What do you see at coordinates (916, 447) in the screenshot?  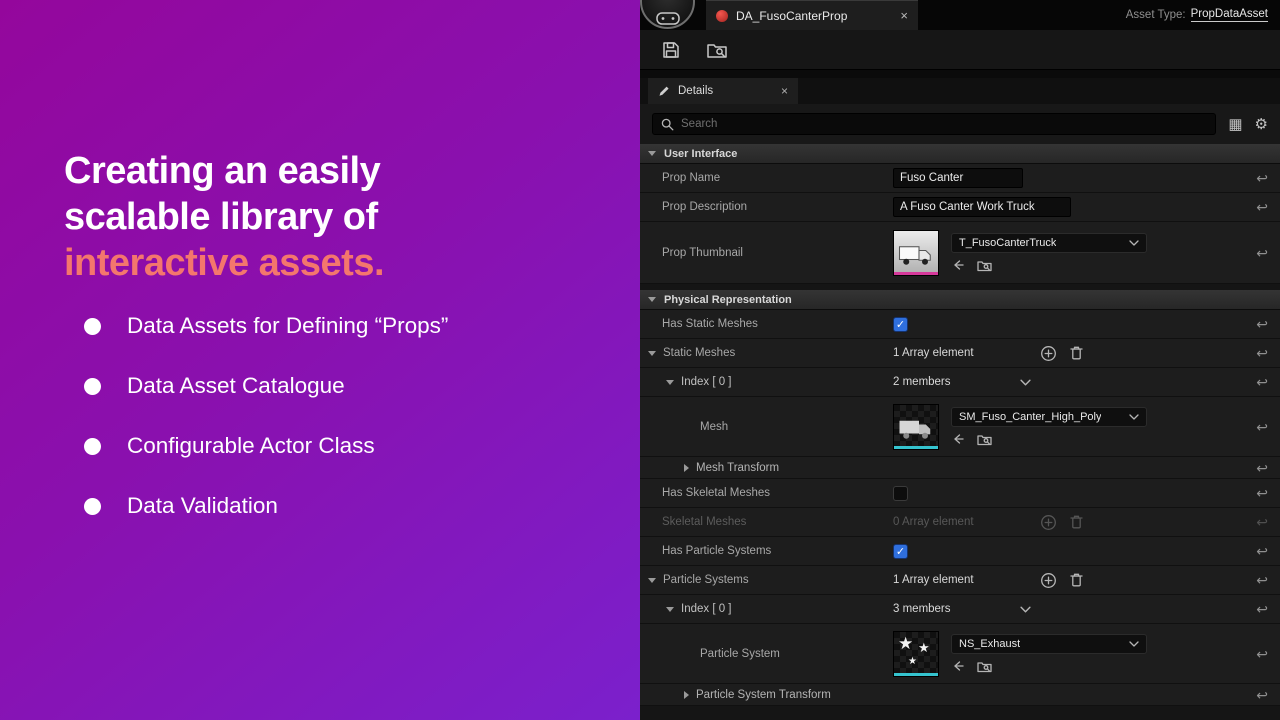 I see `mesh-type-underline` at bounding box center [916, 447].